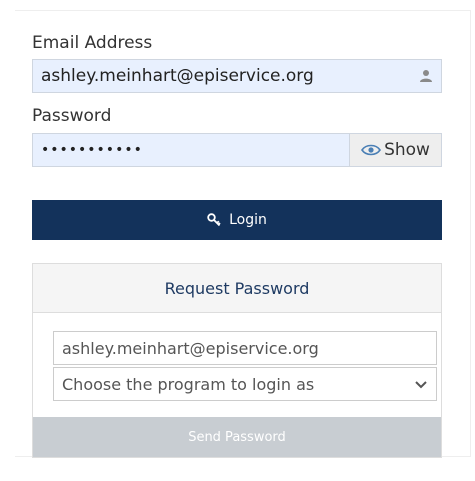 The image size is (475, 481). Describe the element at coordinates (222, 76) in the screenshot. I see `email-input: ashley.meinhart@episervice.org` at that location.